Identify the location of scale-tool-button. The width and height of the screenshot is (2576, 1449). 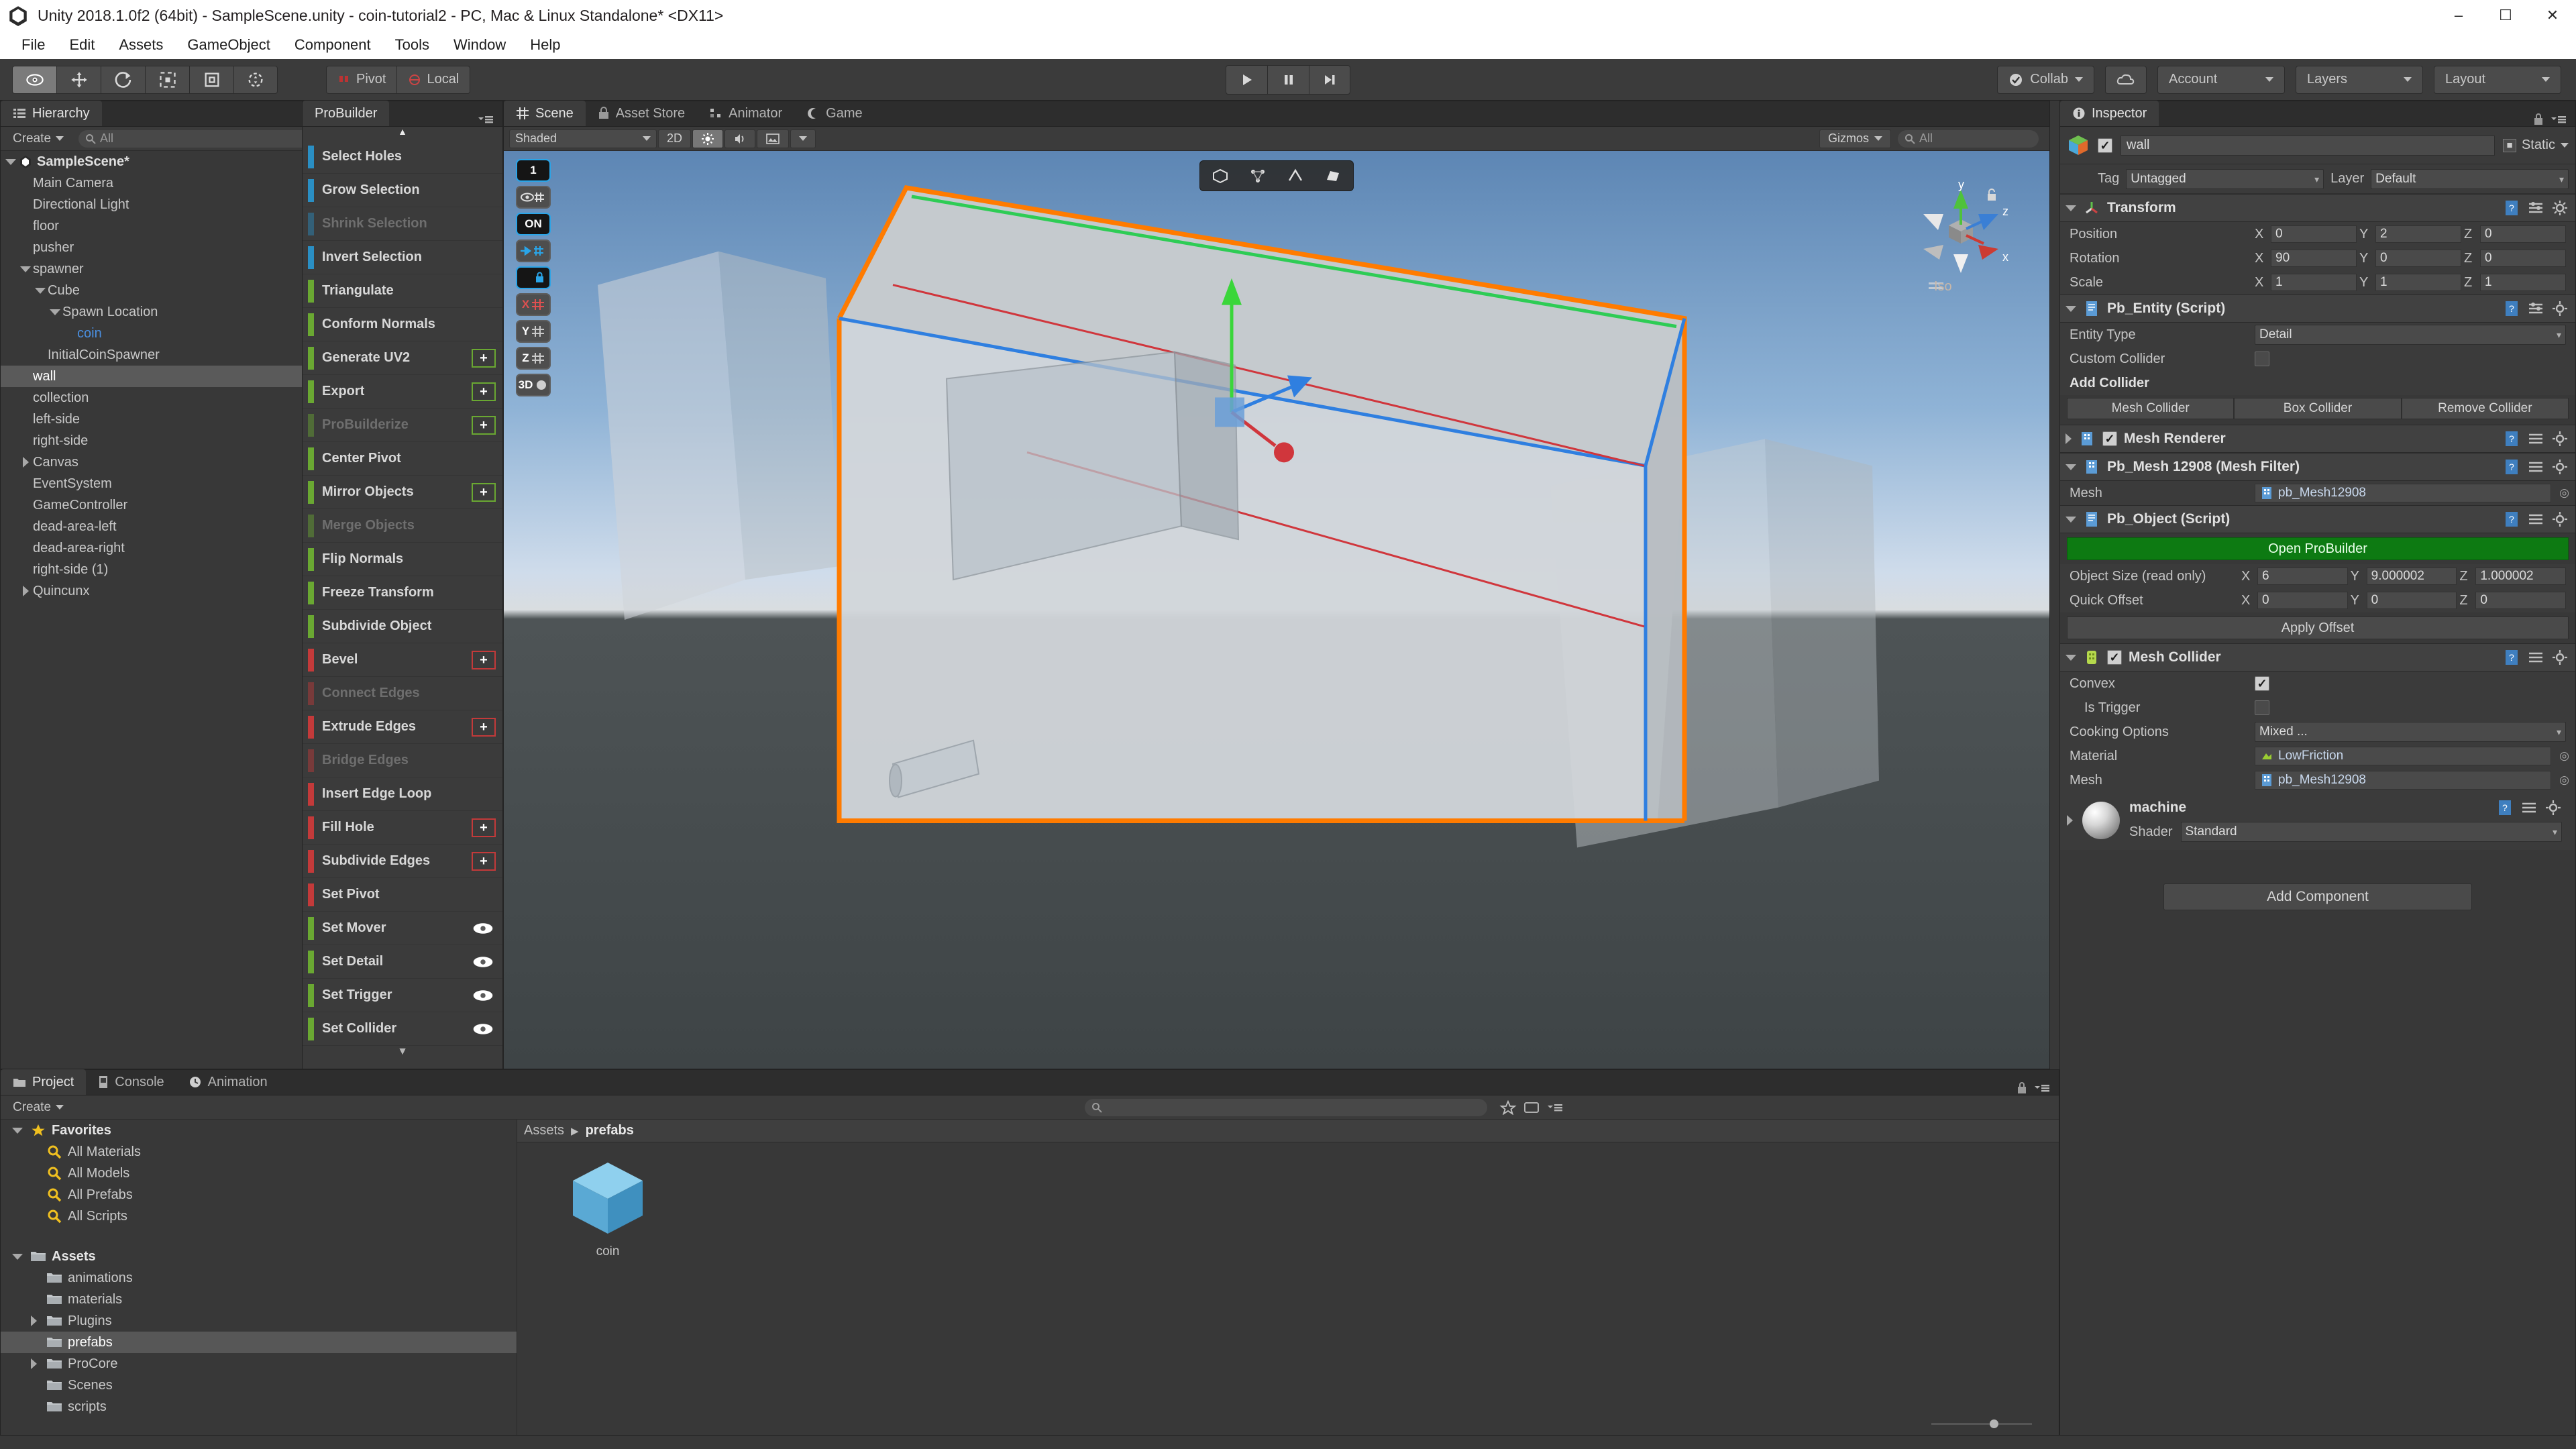
(167, 79).